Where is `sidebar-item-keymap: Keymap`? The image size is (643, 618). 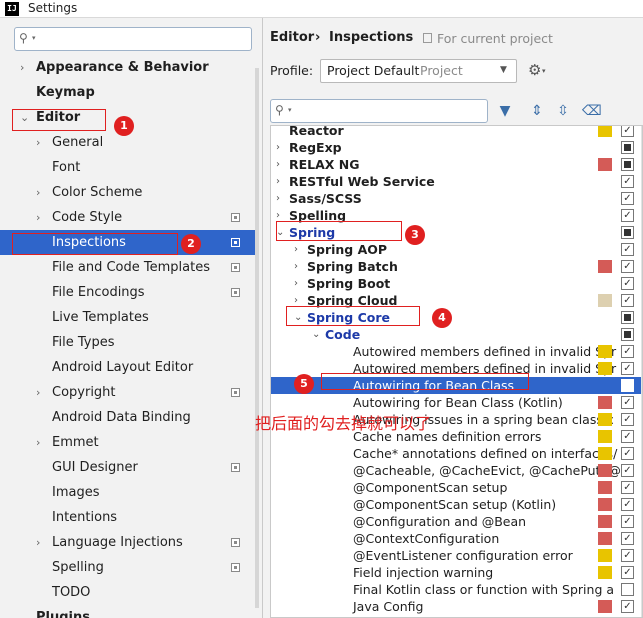 sidebar-item-keymap: Keymap is located at coordinates (129, 92).